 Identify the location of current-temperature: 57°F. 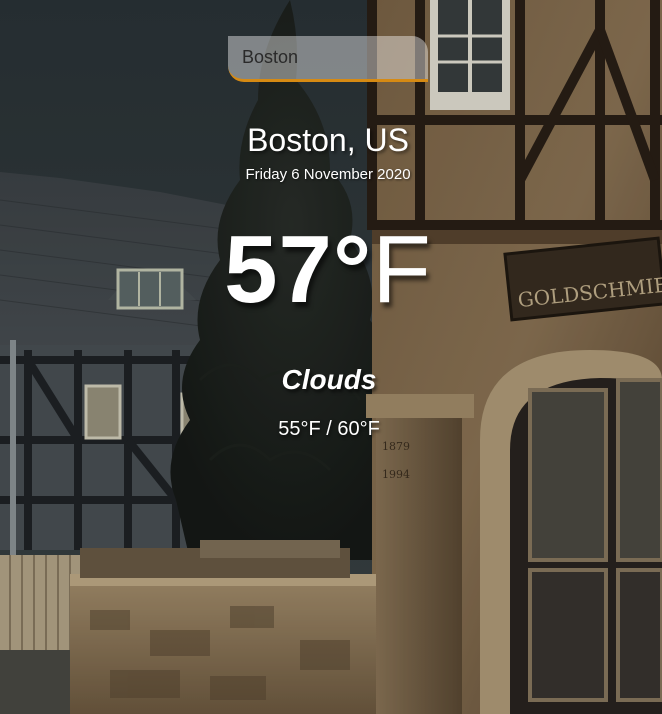
(328, 270).